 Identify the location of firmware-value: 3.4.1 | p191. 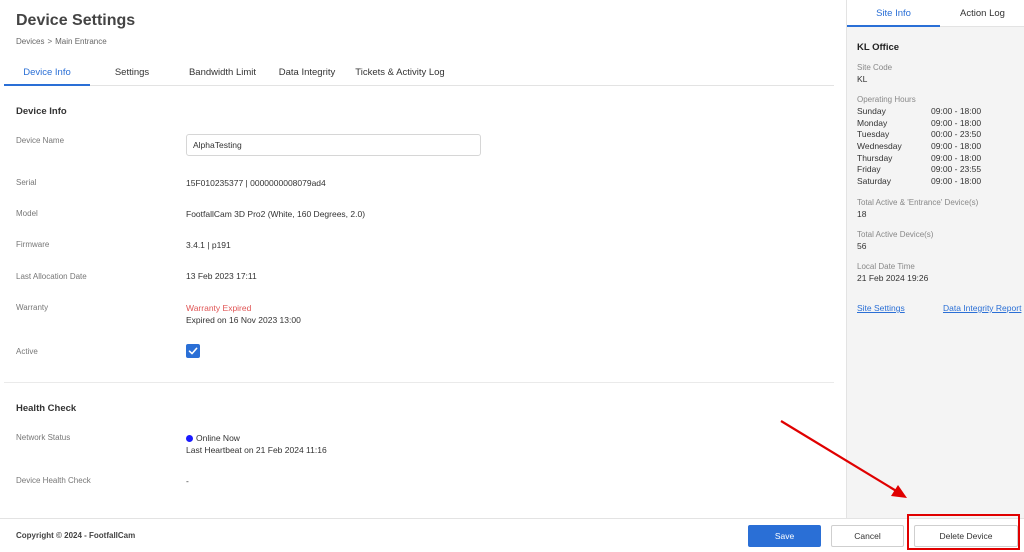
(208, 245).